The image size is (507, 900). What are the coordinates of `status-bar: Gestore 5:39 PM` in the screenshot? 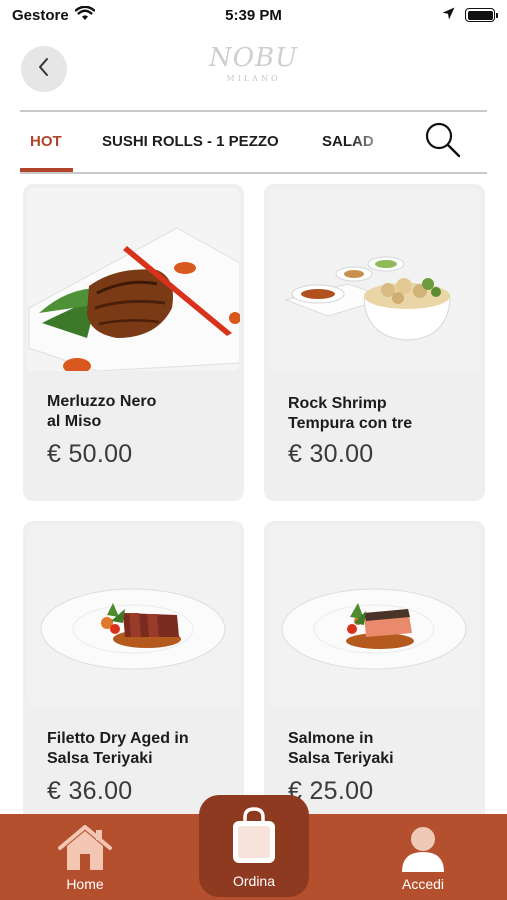 It's located at (253, 15).